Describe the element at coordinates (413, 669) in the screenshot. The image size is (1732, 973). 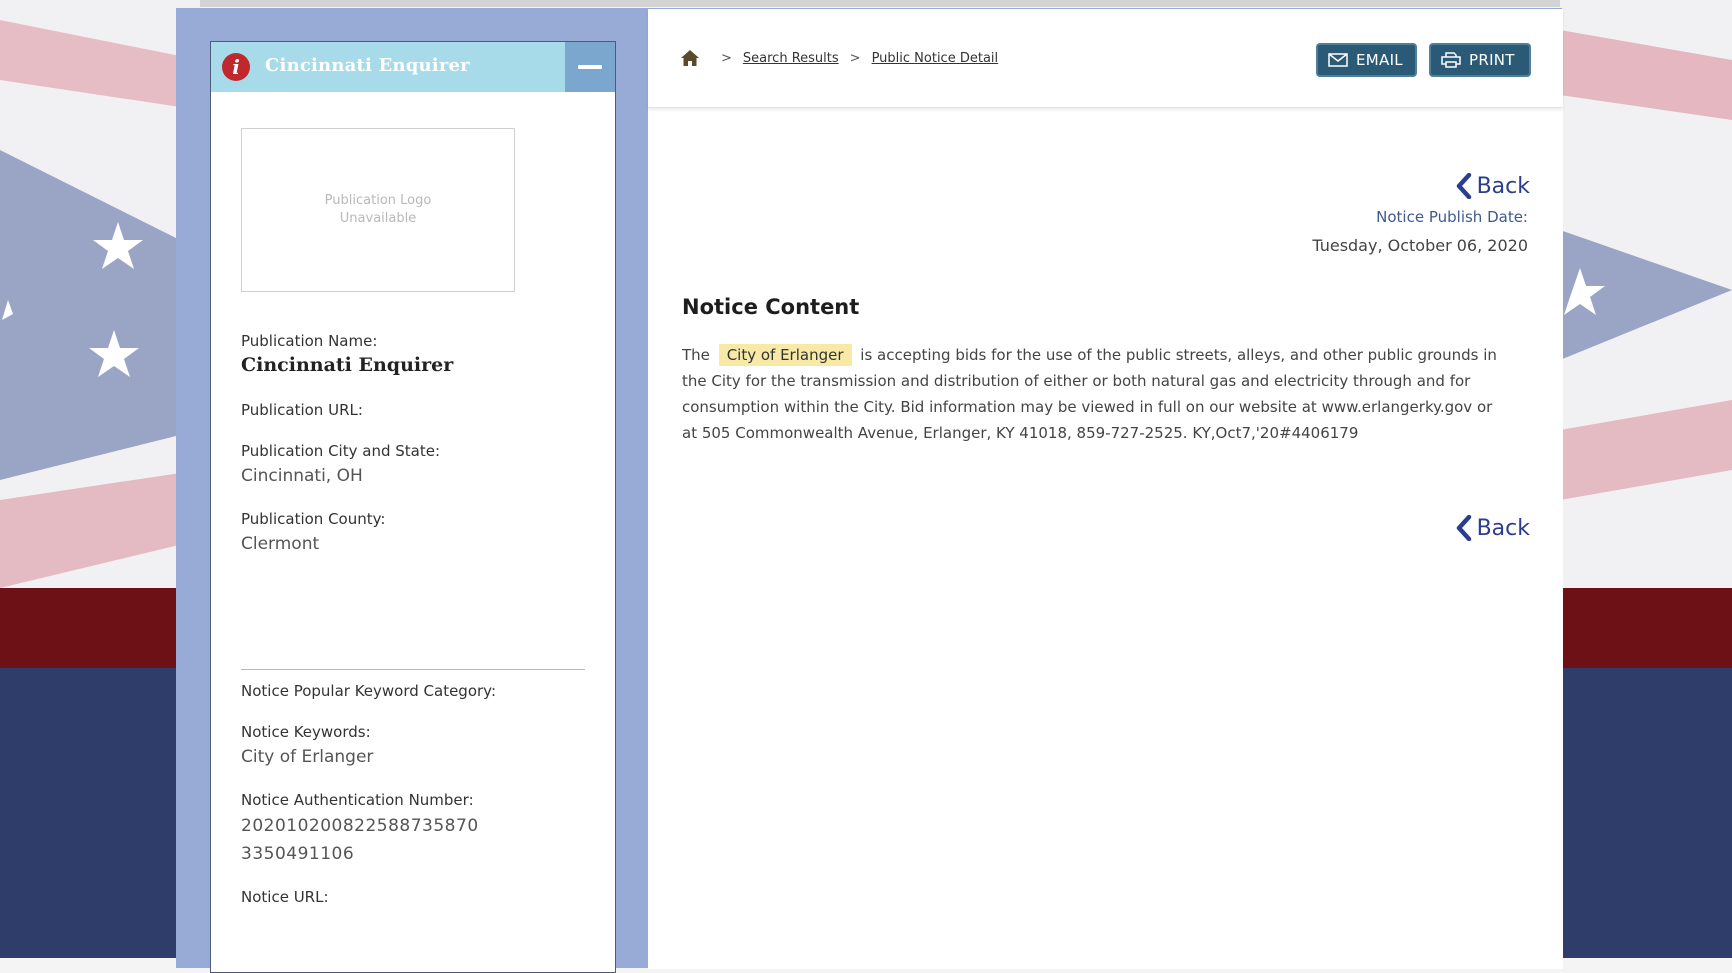
I see `sidebar-divider` at that location.